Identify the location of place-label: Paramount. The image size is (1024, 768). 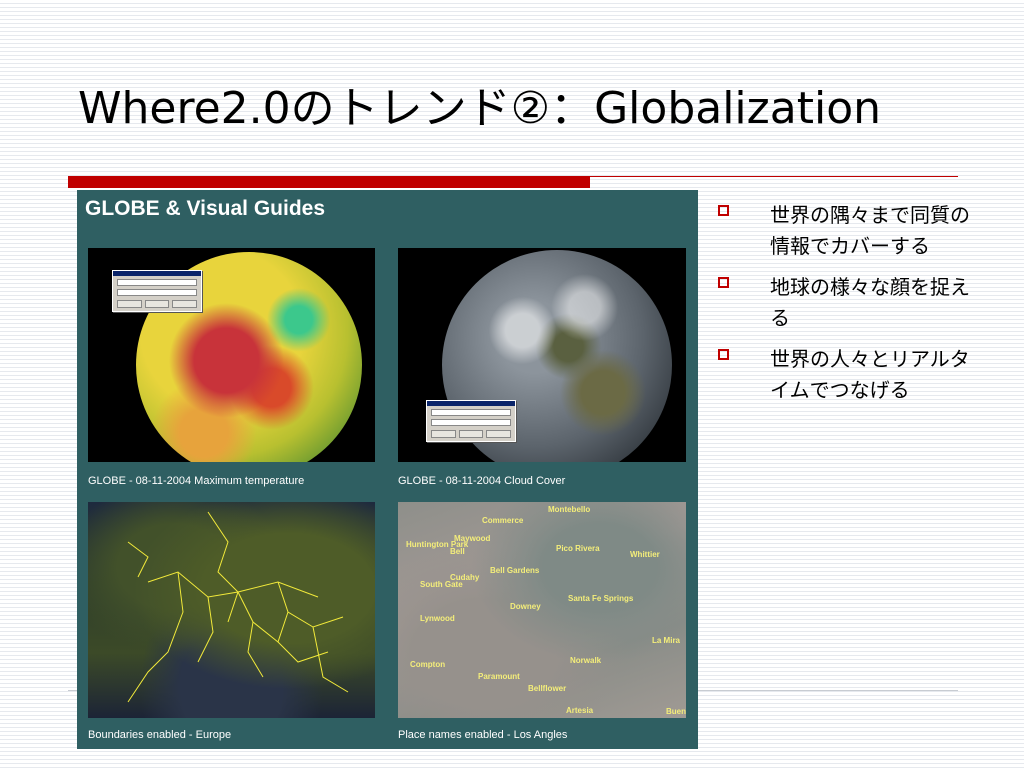
(499, 676).